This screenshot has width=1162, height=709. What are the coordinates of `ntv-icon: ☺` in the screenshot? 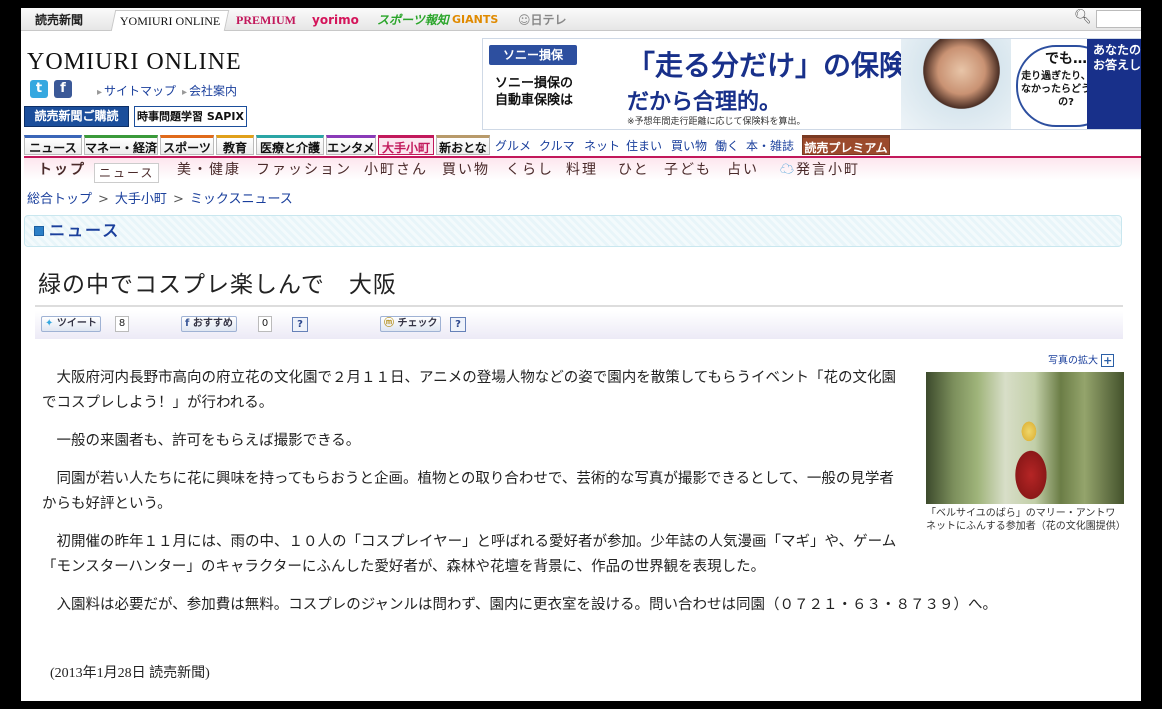 It's located at (524, 20).